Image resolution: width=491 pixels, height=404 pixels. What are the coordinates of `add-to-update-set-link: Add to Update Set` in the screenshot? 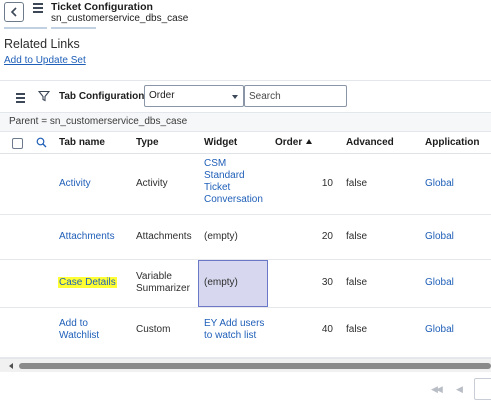 It's located at (45, 60).